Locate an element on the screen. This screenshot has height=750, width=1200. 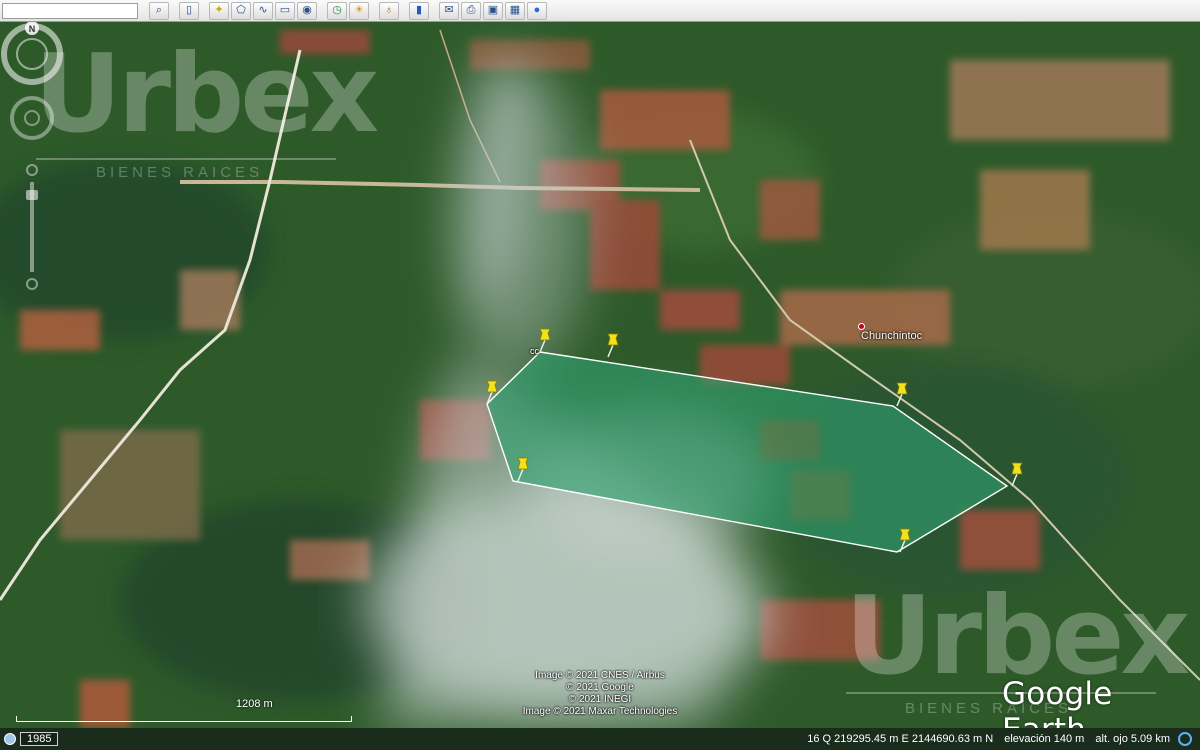
save-image-button: ▣ is located at coordinates (493, 10).